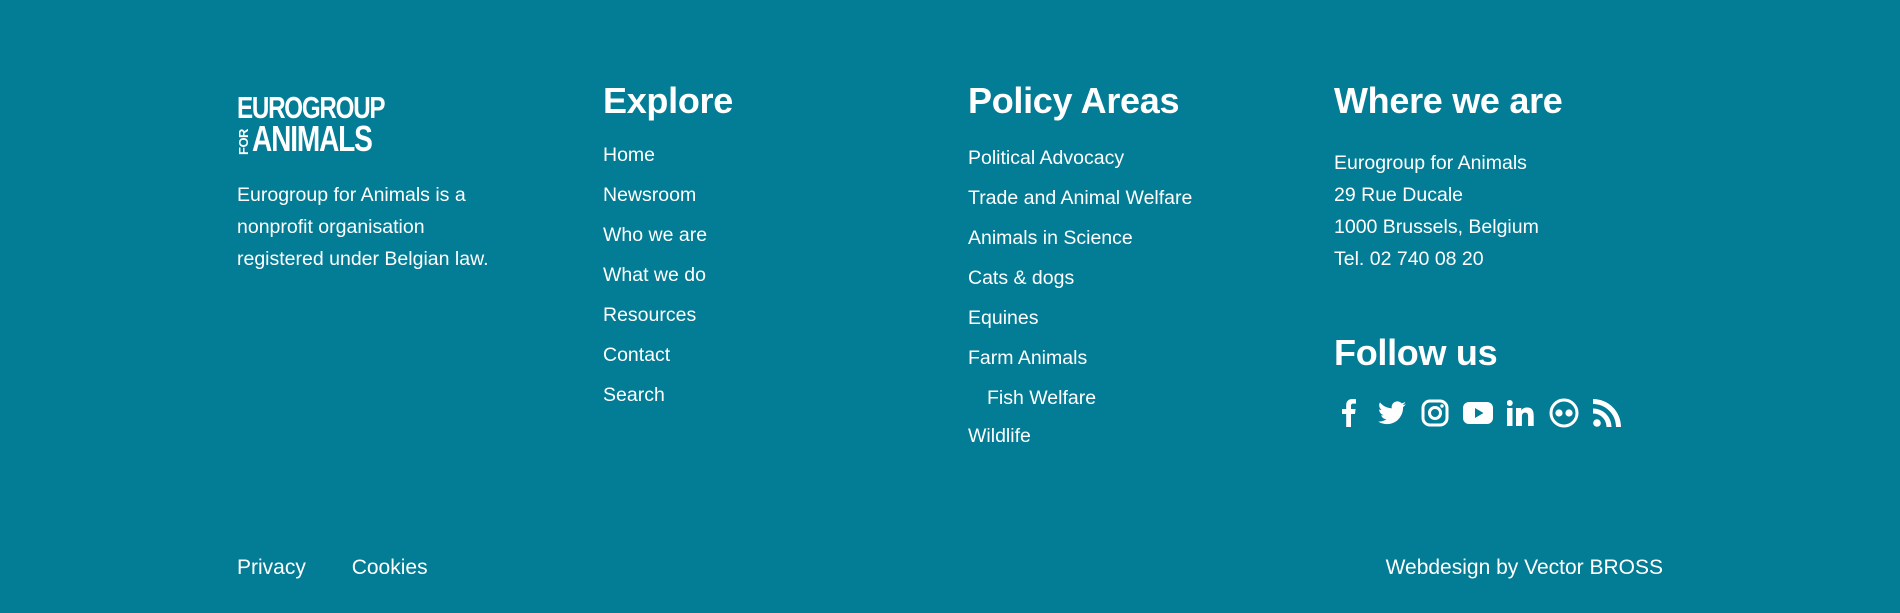  I want to click on credit: Webdesign by Vector BROSS, so click(1524, 568).